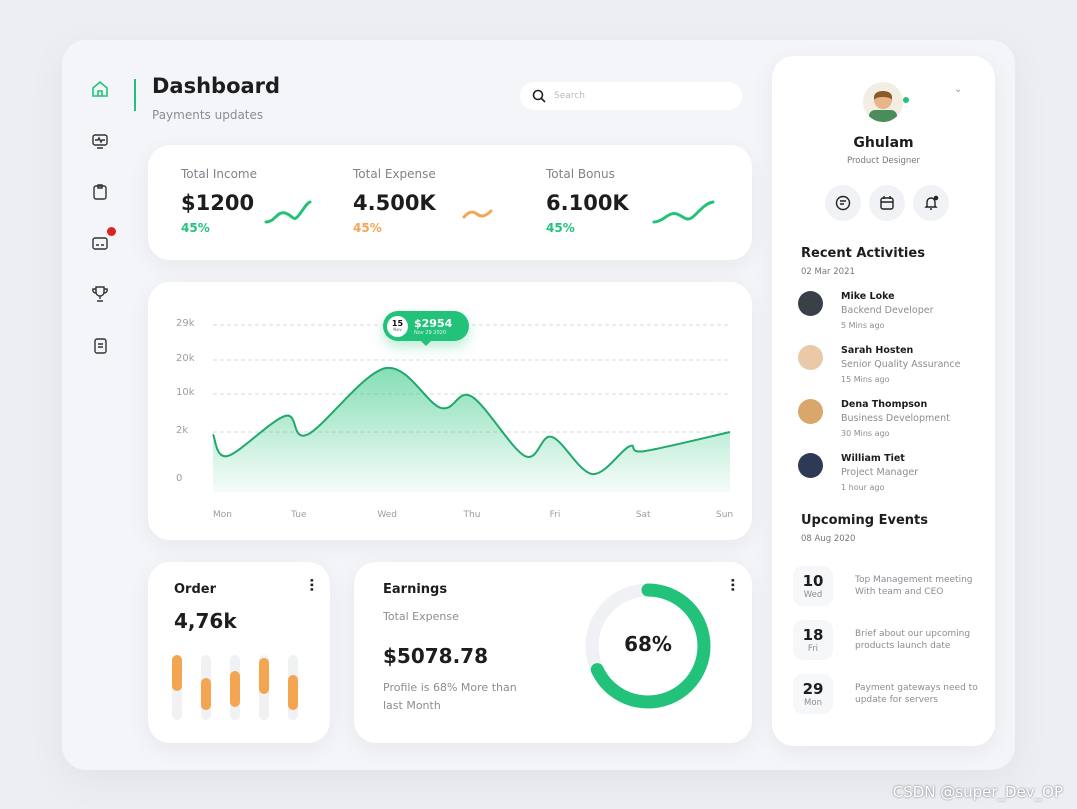 The image size is (1077, 809). Describe the element at coordinates (863, 325) in the screenshot. I see `activity-time: 5 Mins ago` at that location.